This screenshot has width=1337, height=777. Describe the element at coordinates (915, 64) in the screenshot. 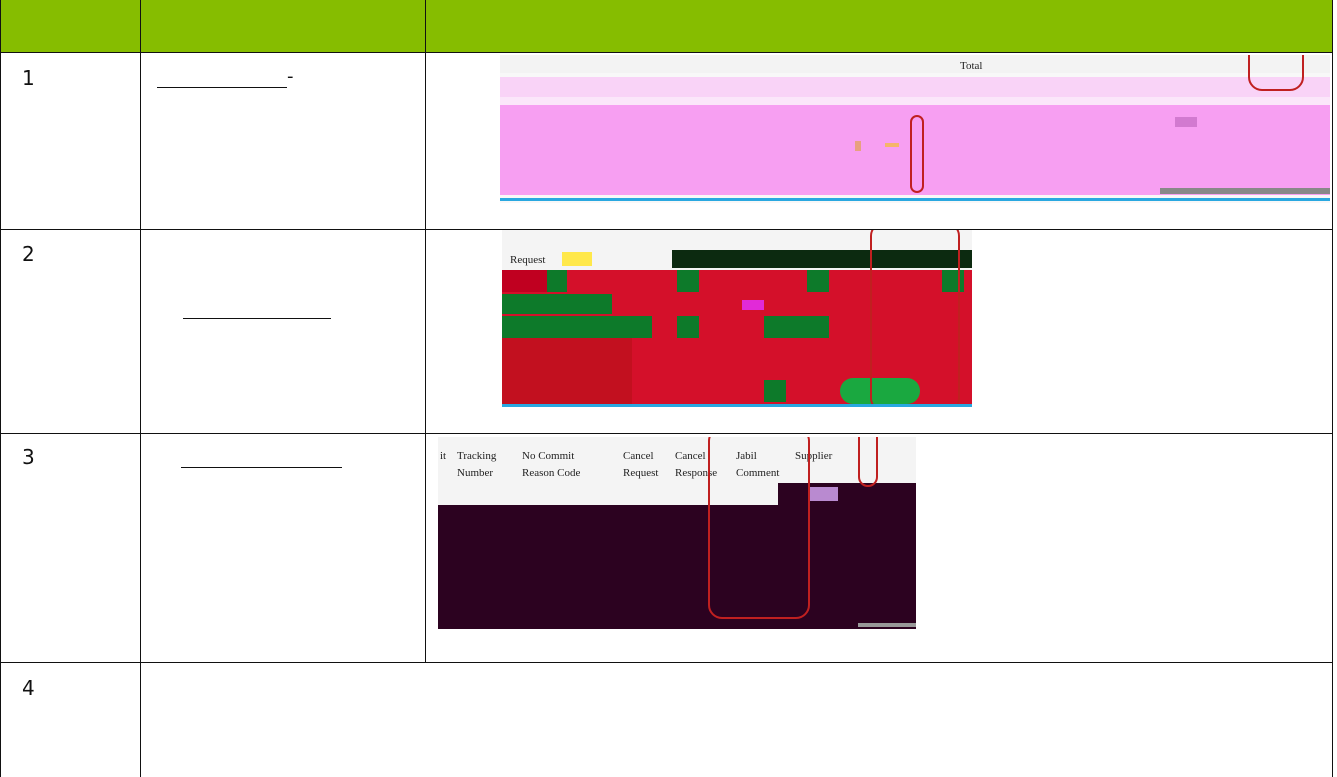

I see `snippet-header` at that location.